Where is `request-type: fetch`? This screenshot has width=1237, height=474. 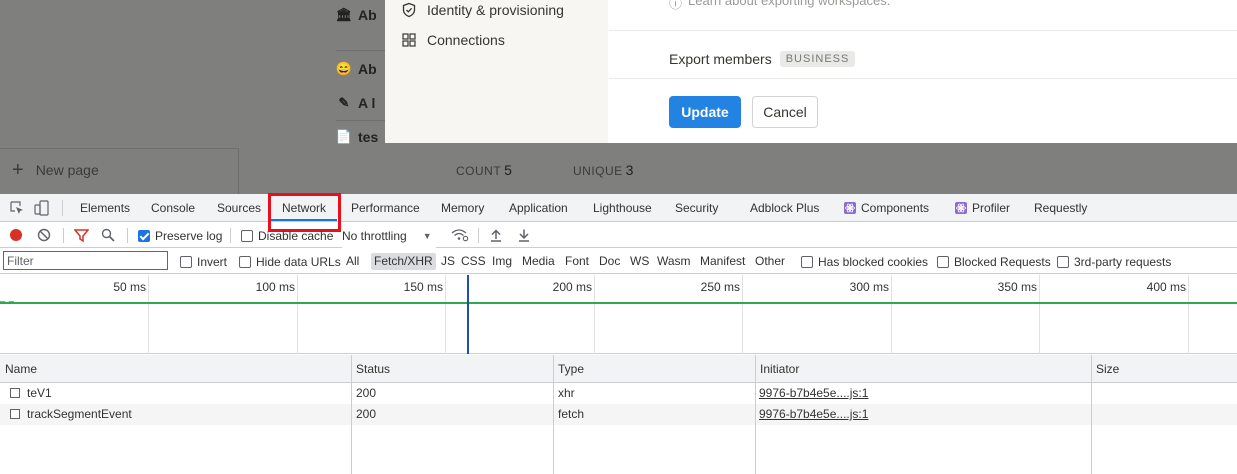
request-type: fetch is located at coordinates (571, 414).